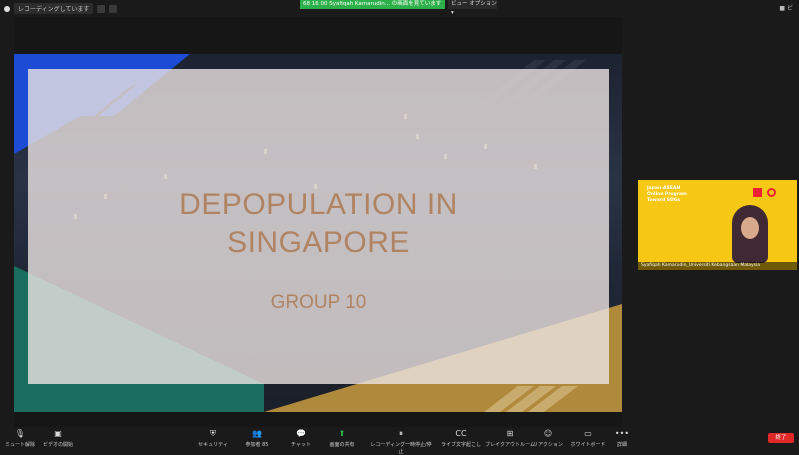 This screenshot has height=455, width=799. I want to click on share-screen-icon: ⬆, so click(342, 433).